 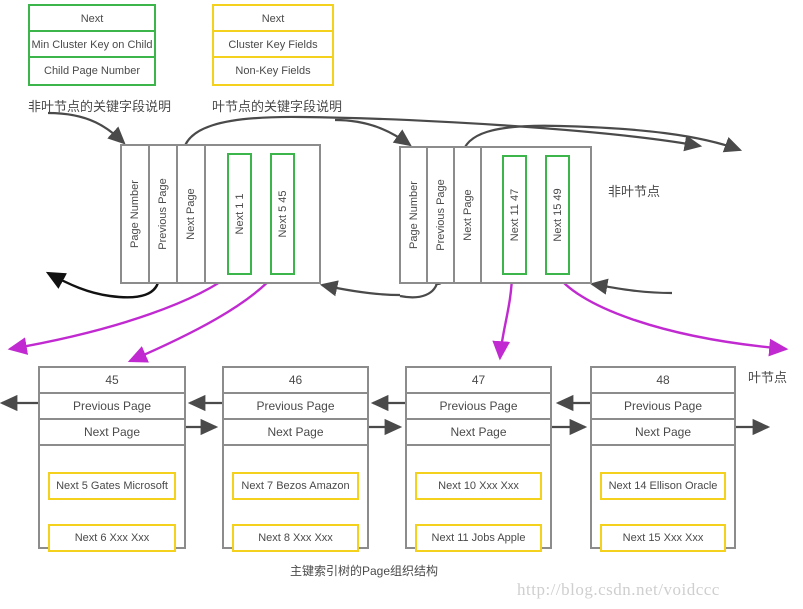 What do you see at coordinates (618, 589) in the screenshot?
I see `watermark: http://blog.csdn.net/voidccc` at bounding box center [618, 589].